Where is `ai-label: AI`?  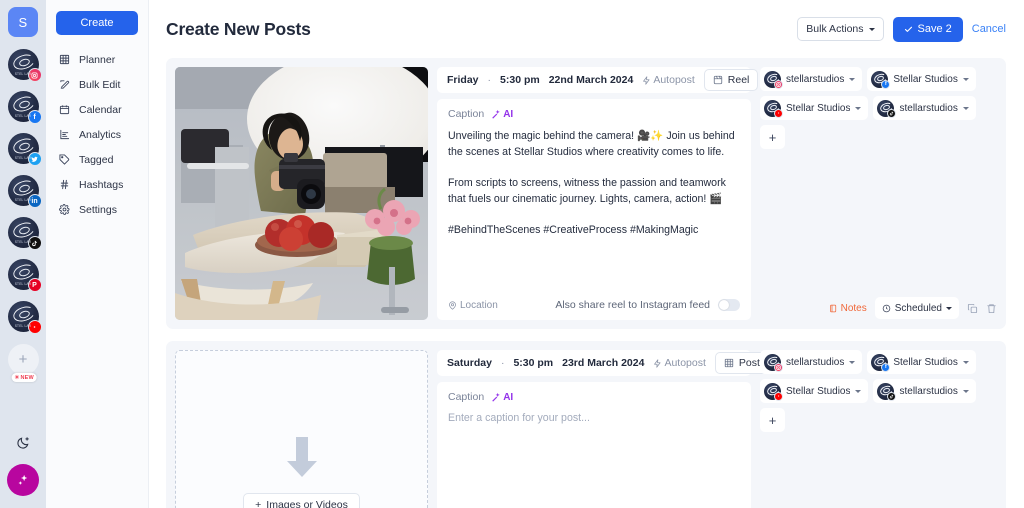
ai-label: AI is located at coordinates (508, 114).